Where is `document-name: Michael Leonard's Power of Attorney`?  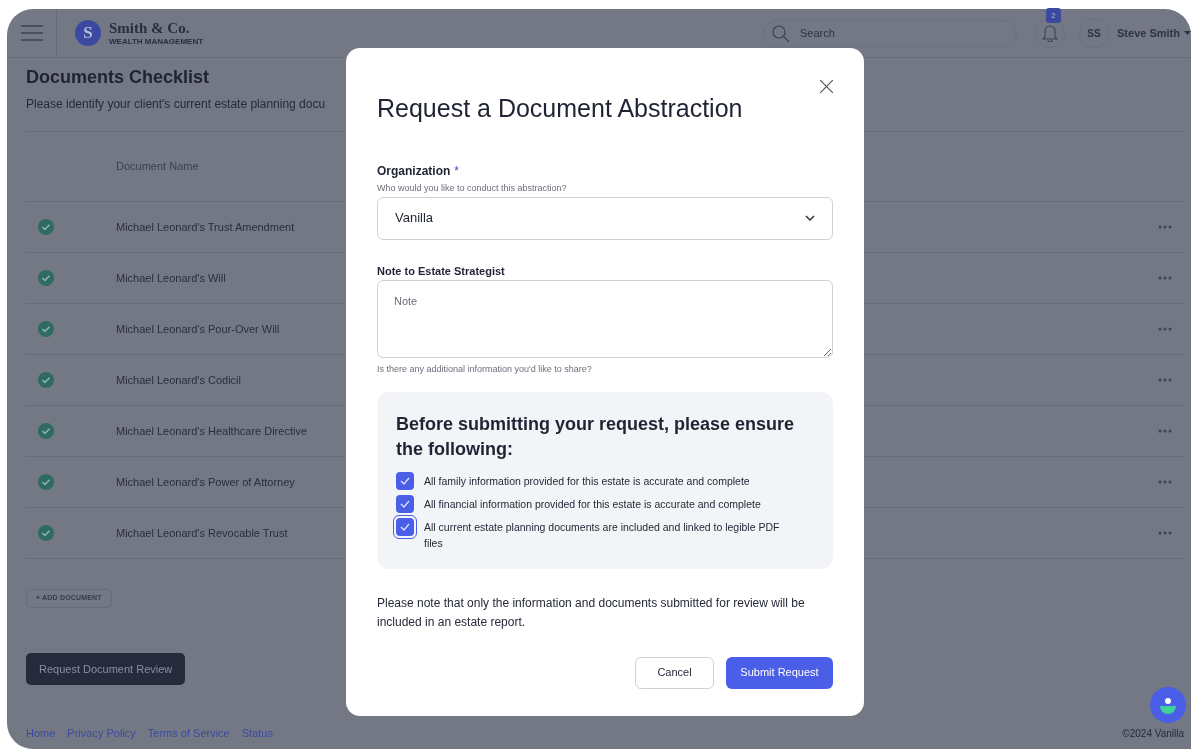
document-name: Michael Leonard's Power of Attorney is located at coordinates (205, 482).